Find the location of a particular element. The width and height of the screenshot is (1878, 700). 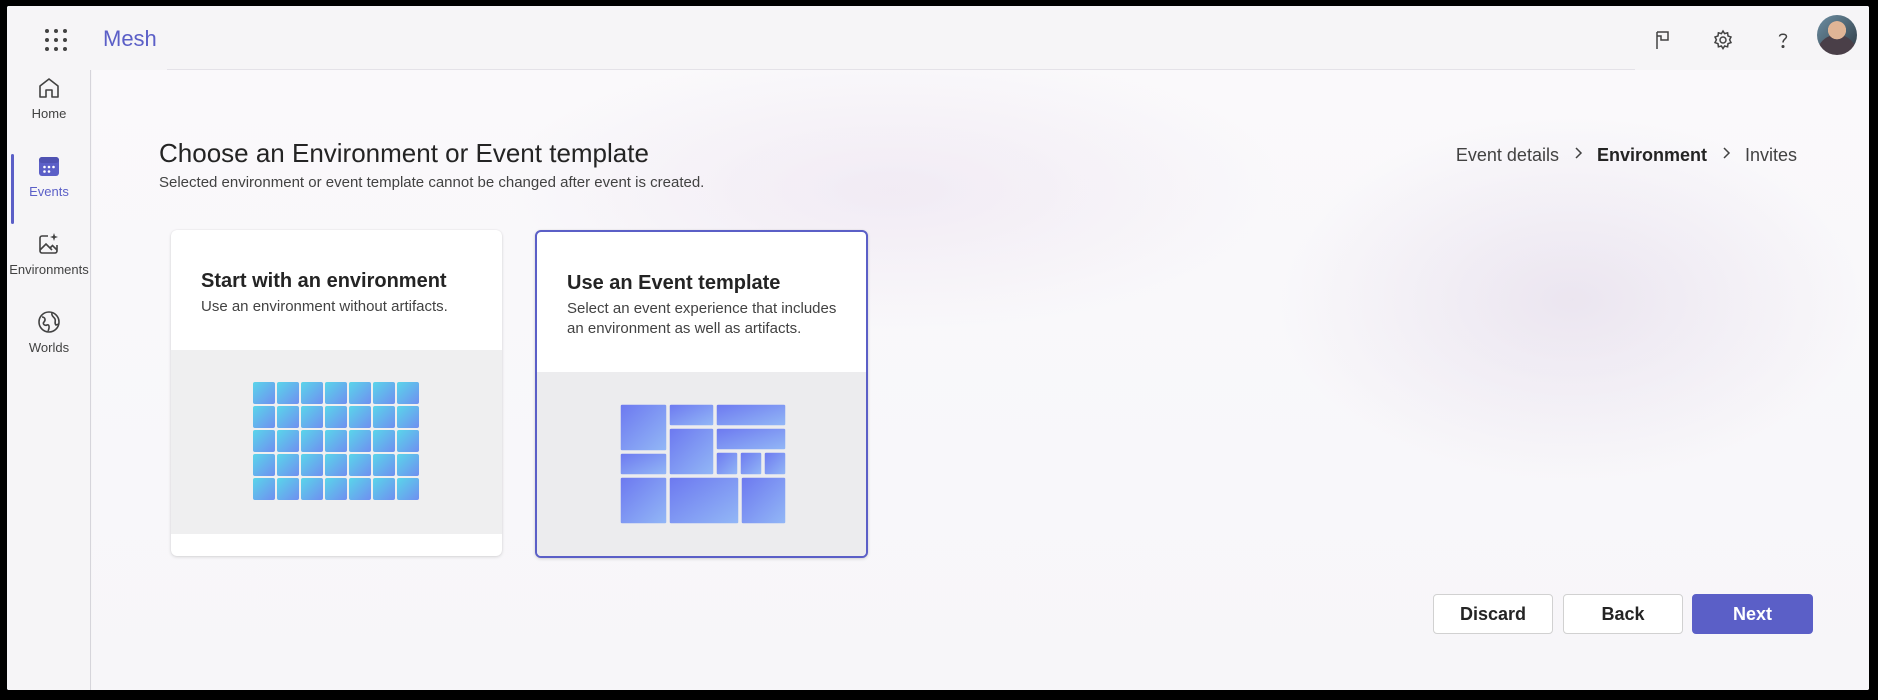

calendar-icon is located at coordinates (49, 166).